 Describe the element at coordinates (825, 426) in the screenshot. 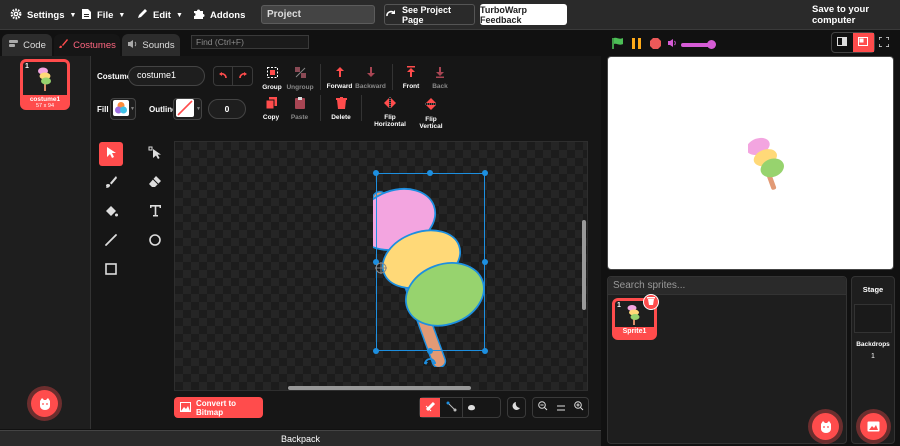

I see `choose-sprite-button` at that location.